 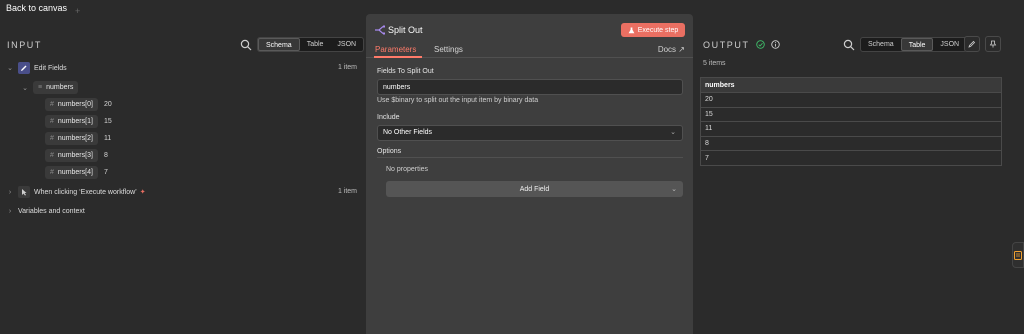 What do you see at coordinates (917, 44) in the screenshot?
I see `output-tab-table: Table` at bounding box center [917, 44].